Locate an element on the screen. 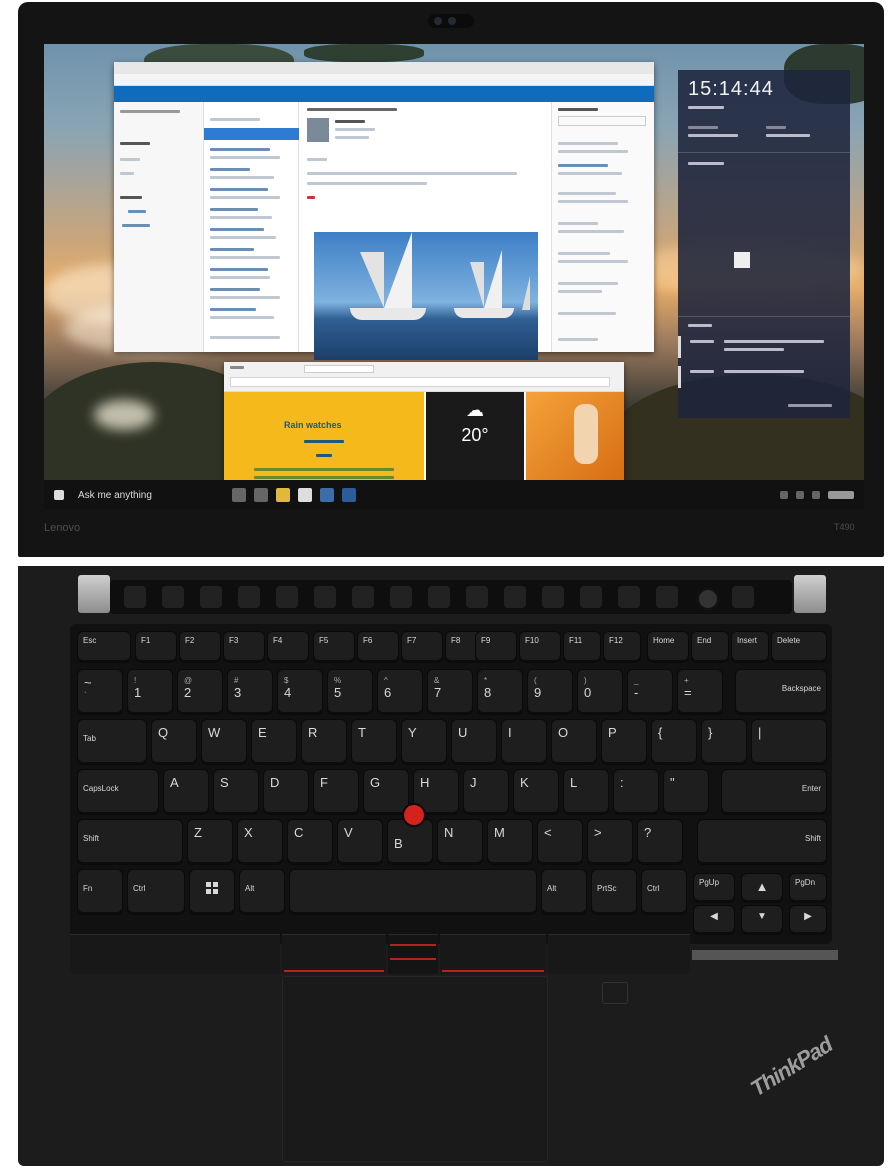 The width and height of the screenshot is (889, 1169). key-enter: Enter is located at coordinates (774, 792).